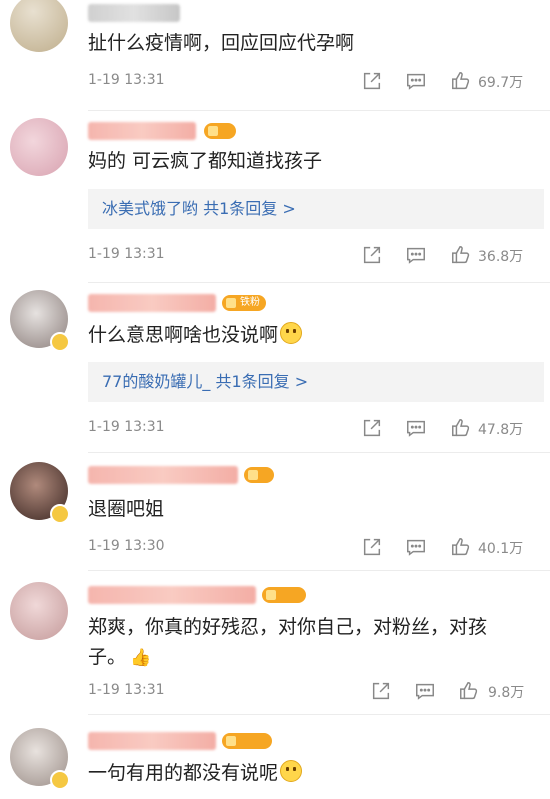 Image resolution: width=550 pixels, height=799 pixels. Describe the element at coordinates (501, 430) in the screenshot. I see `like-count: 47.8万` at that location.